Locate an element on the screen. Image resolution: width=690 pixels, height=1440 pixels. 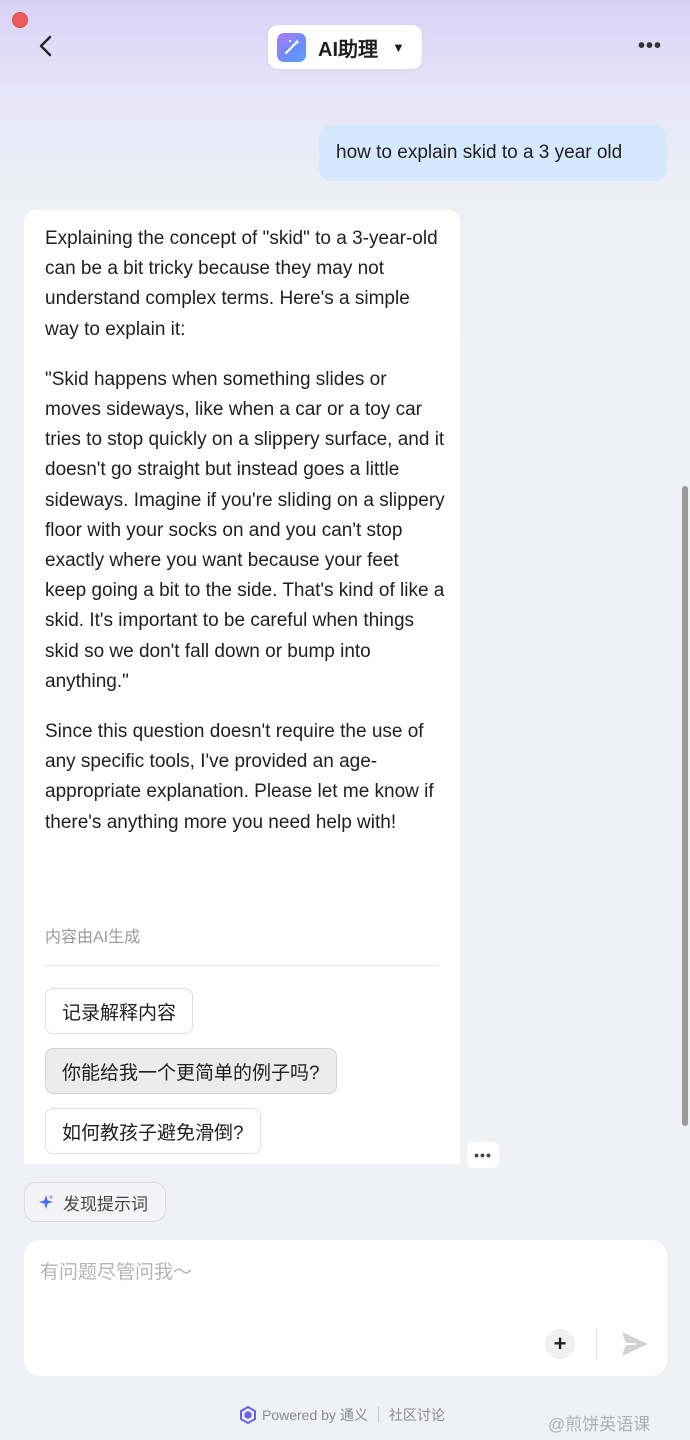
plus-icon: + is located at coordinates (560, 1343).